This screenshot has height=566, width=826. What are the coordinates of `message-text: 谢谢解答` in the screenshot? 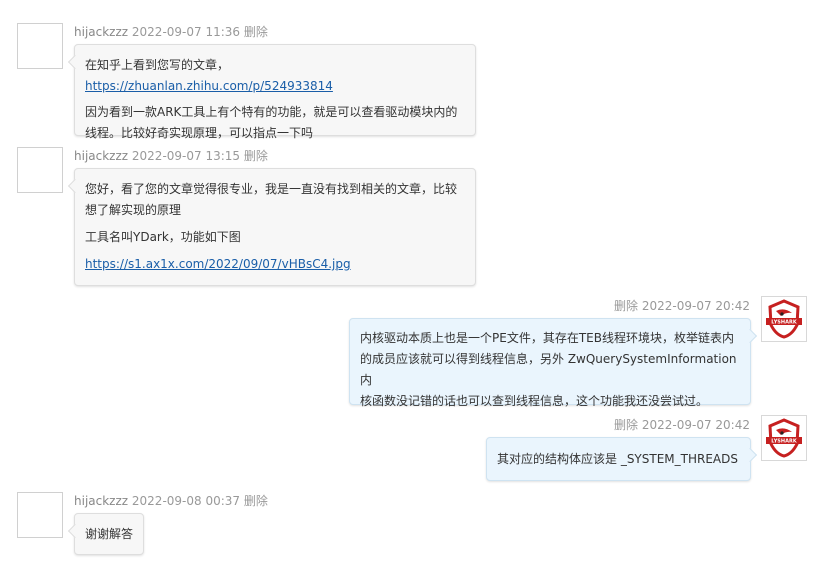 It's located at (109, 534).